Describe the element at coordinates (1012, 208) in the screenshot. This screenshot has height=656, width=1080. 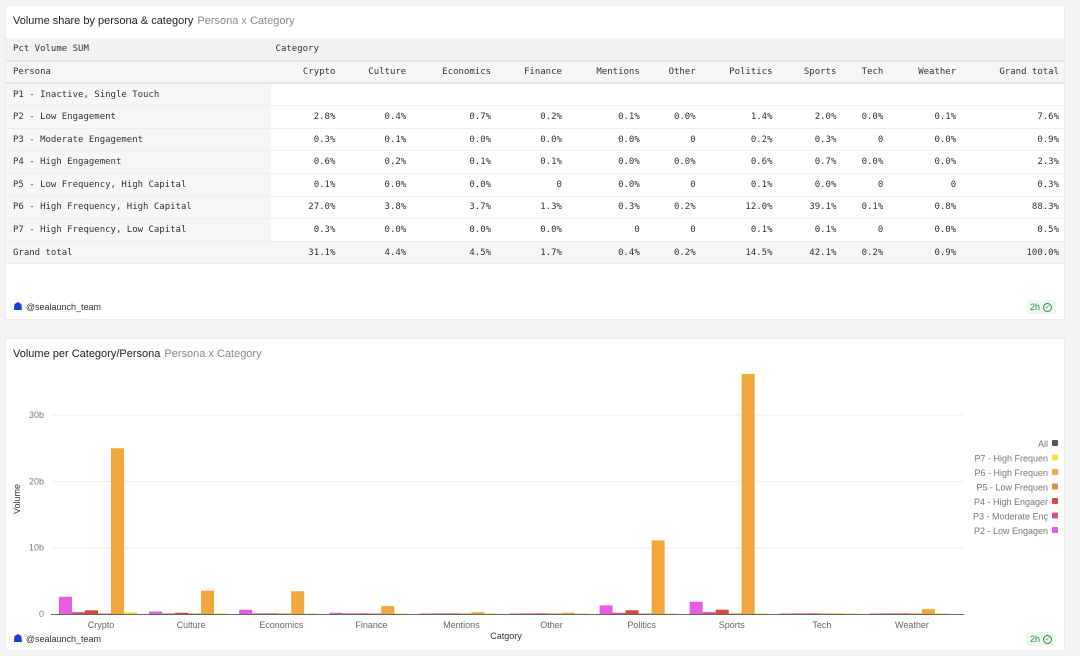
I see `value-cell: 88.3%` at that location.